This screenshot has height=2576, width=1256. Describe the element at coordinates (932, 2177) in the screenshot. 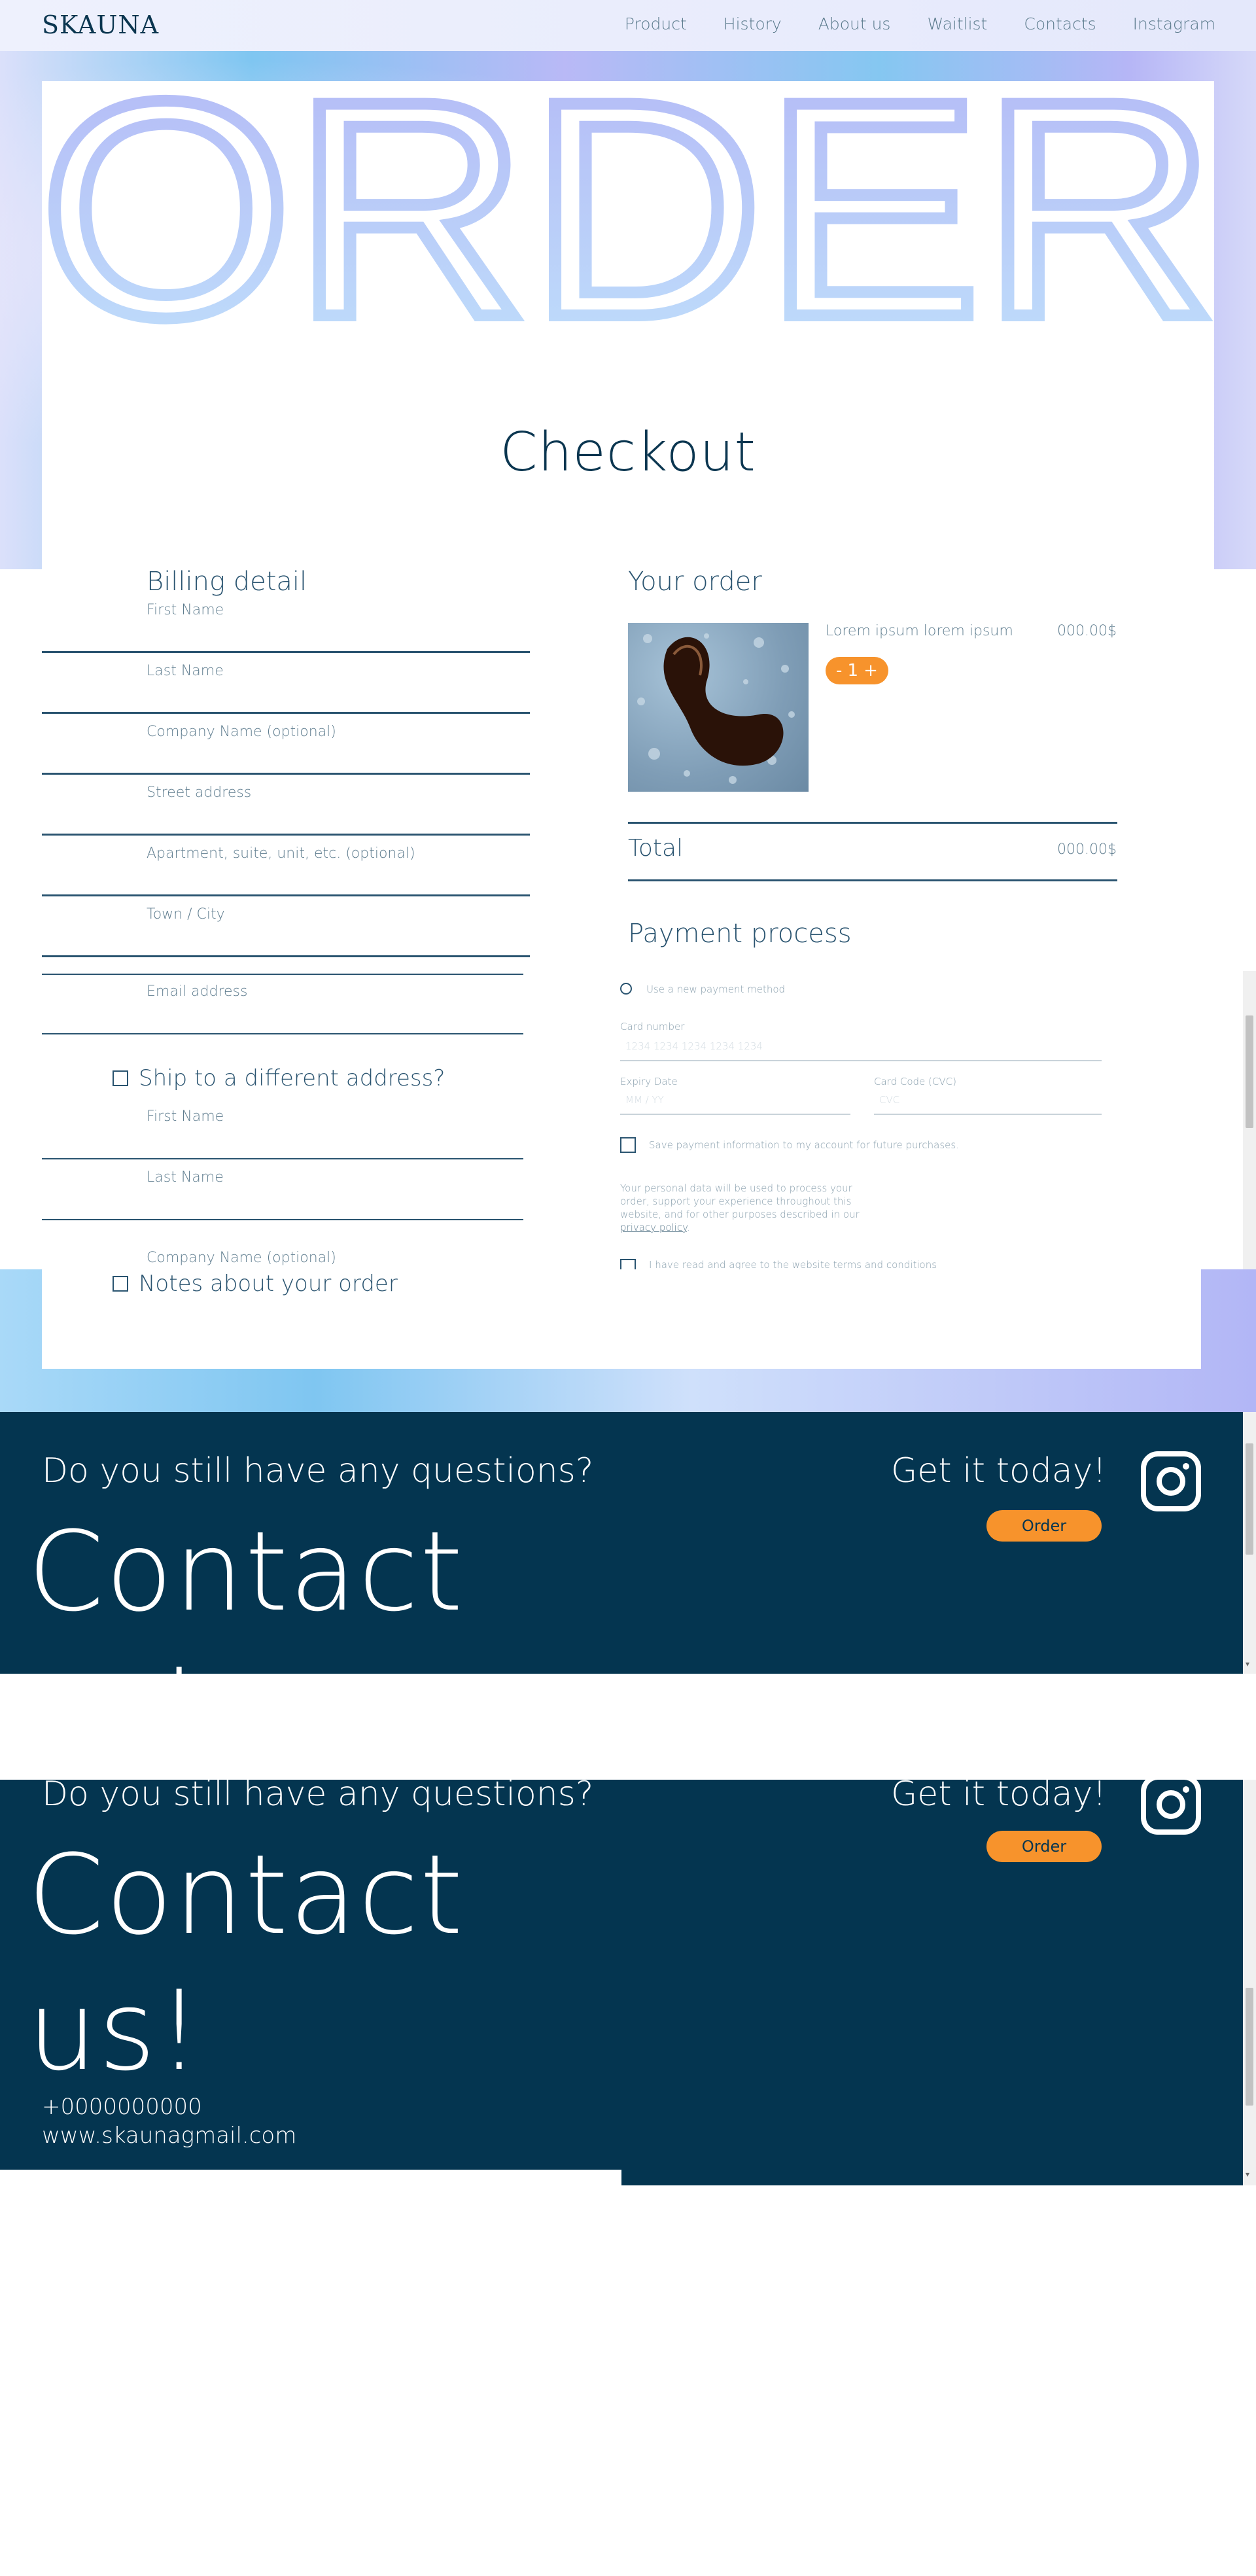

I see `footer-bottom-strip` at that location.